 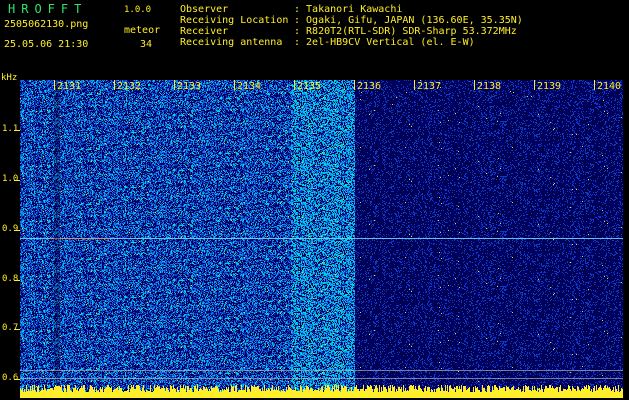 I want to click on observer-value: : Takanori Kawachi, so click(x=348, y=9).